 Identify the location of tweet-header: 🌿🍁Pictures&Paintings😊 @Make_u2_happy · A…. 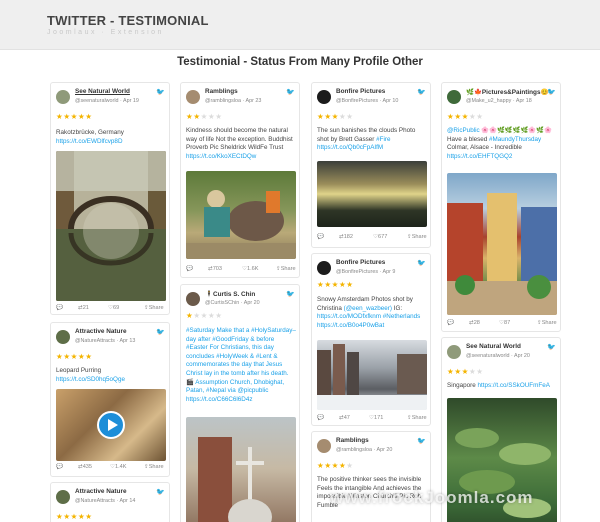
(501, 99).